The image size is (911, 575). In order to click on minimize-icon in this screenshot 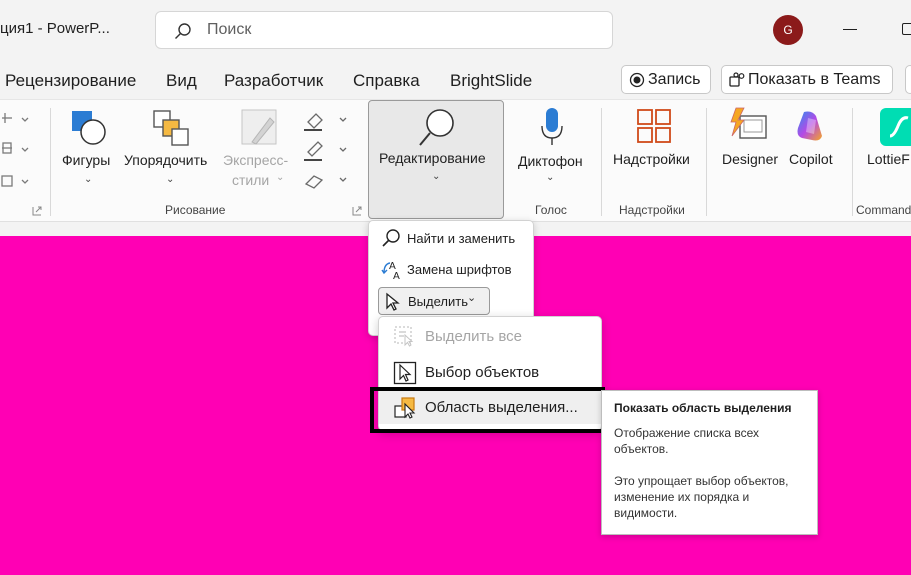, I will do `click(850, 29)`.